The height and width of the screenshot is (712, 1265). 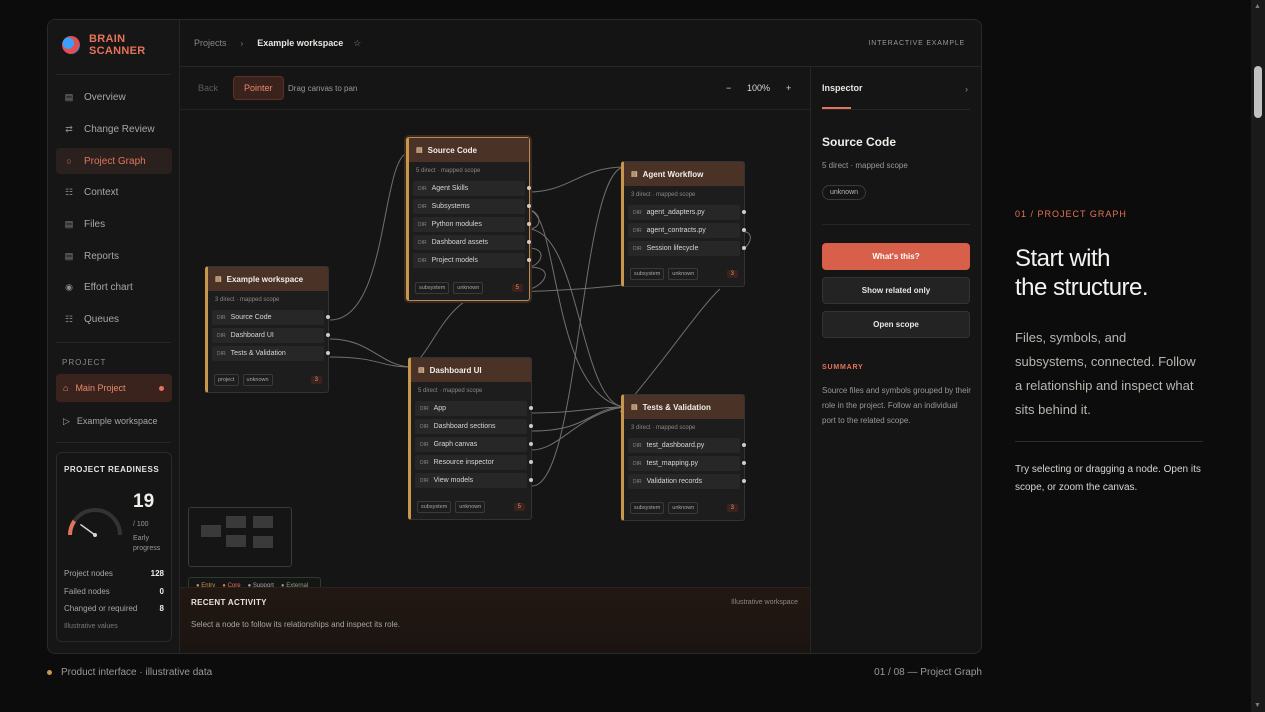 I want to click on illustrative-note: Illustrative values, so click(x=91, y=626).